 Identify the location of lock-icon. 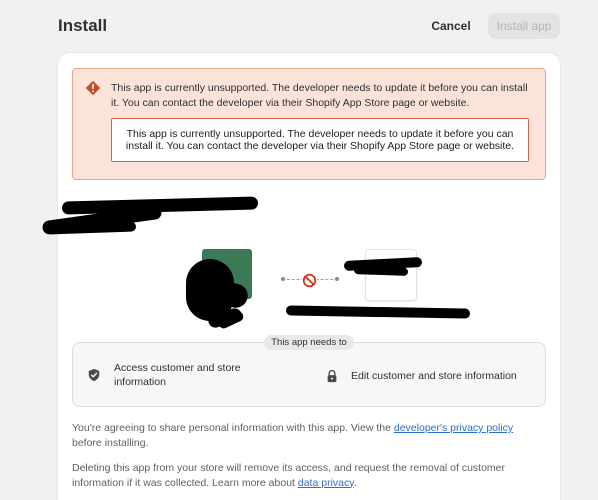
(332, 376).